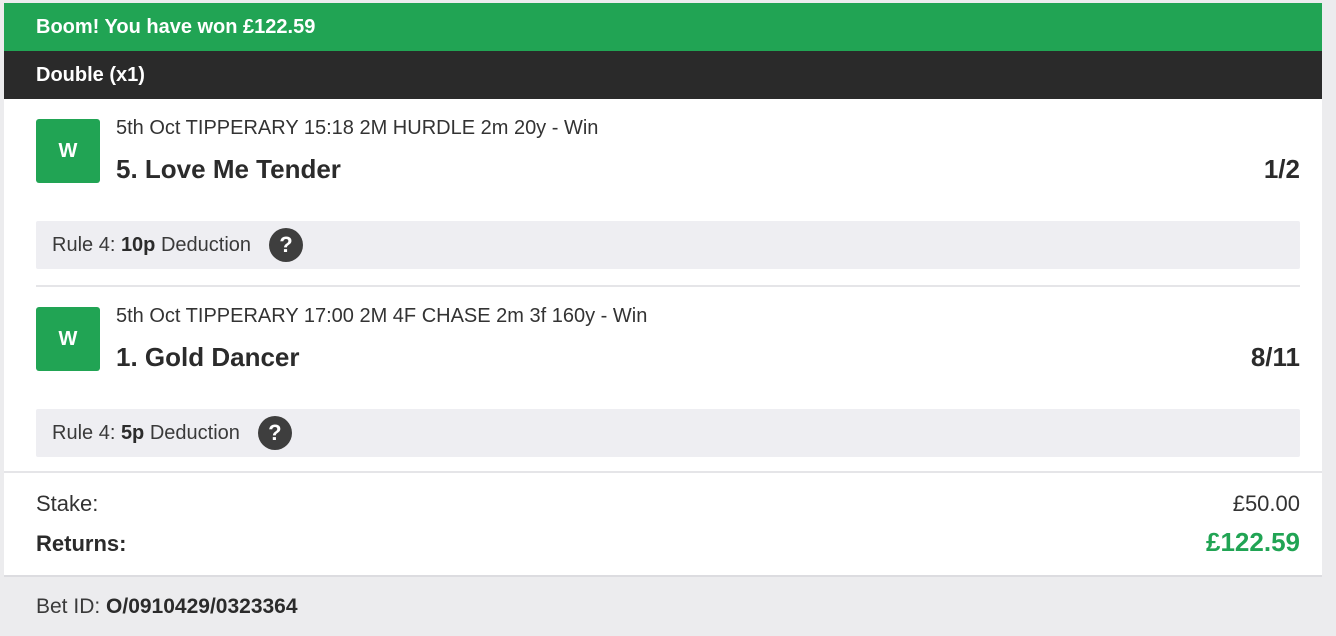 Image resolution: width=1336 pixels, height=636 pixels. Describe the element at coordinates (663, 27) in the screenshot. I see `win-banner: Boom! You have won £122.59` at that location.